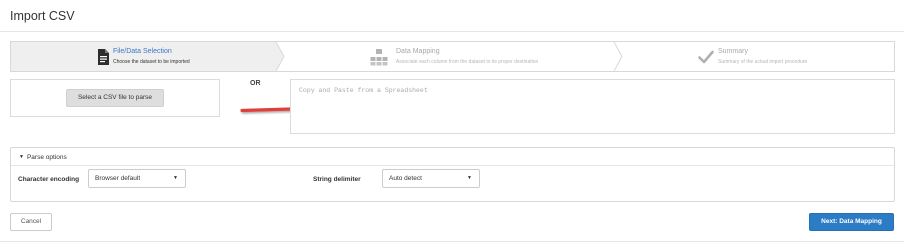 The image size is (904, 242). What do you see at coordinates (21, 157) in the screenshot?
I see `caret-down-icon: ▼` at bounding box center [21, 157].